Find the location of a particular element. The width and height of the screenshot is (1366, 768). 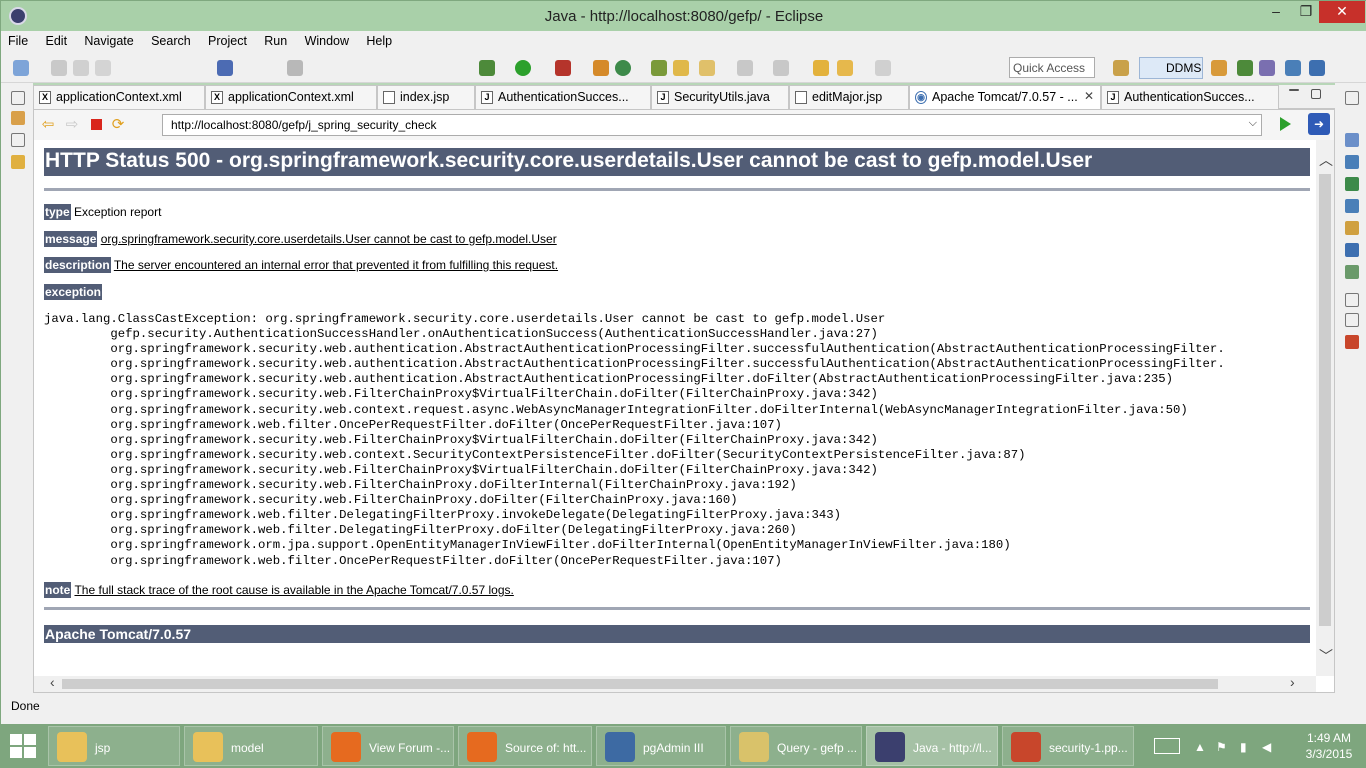

forward-icon: ⇨ is located at coordinates (72, 125).